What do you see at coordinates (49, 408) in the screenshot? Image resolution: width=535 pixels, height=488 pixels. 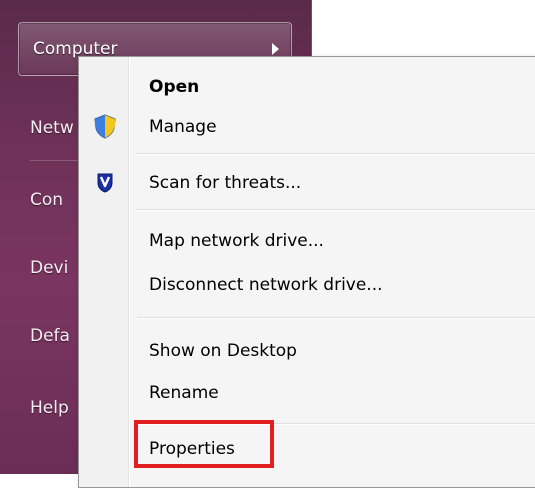 I see `start-item-help: Help` at bounding box center [49, 408].